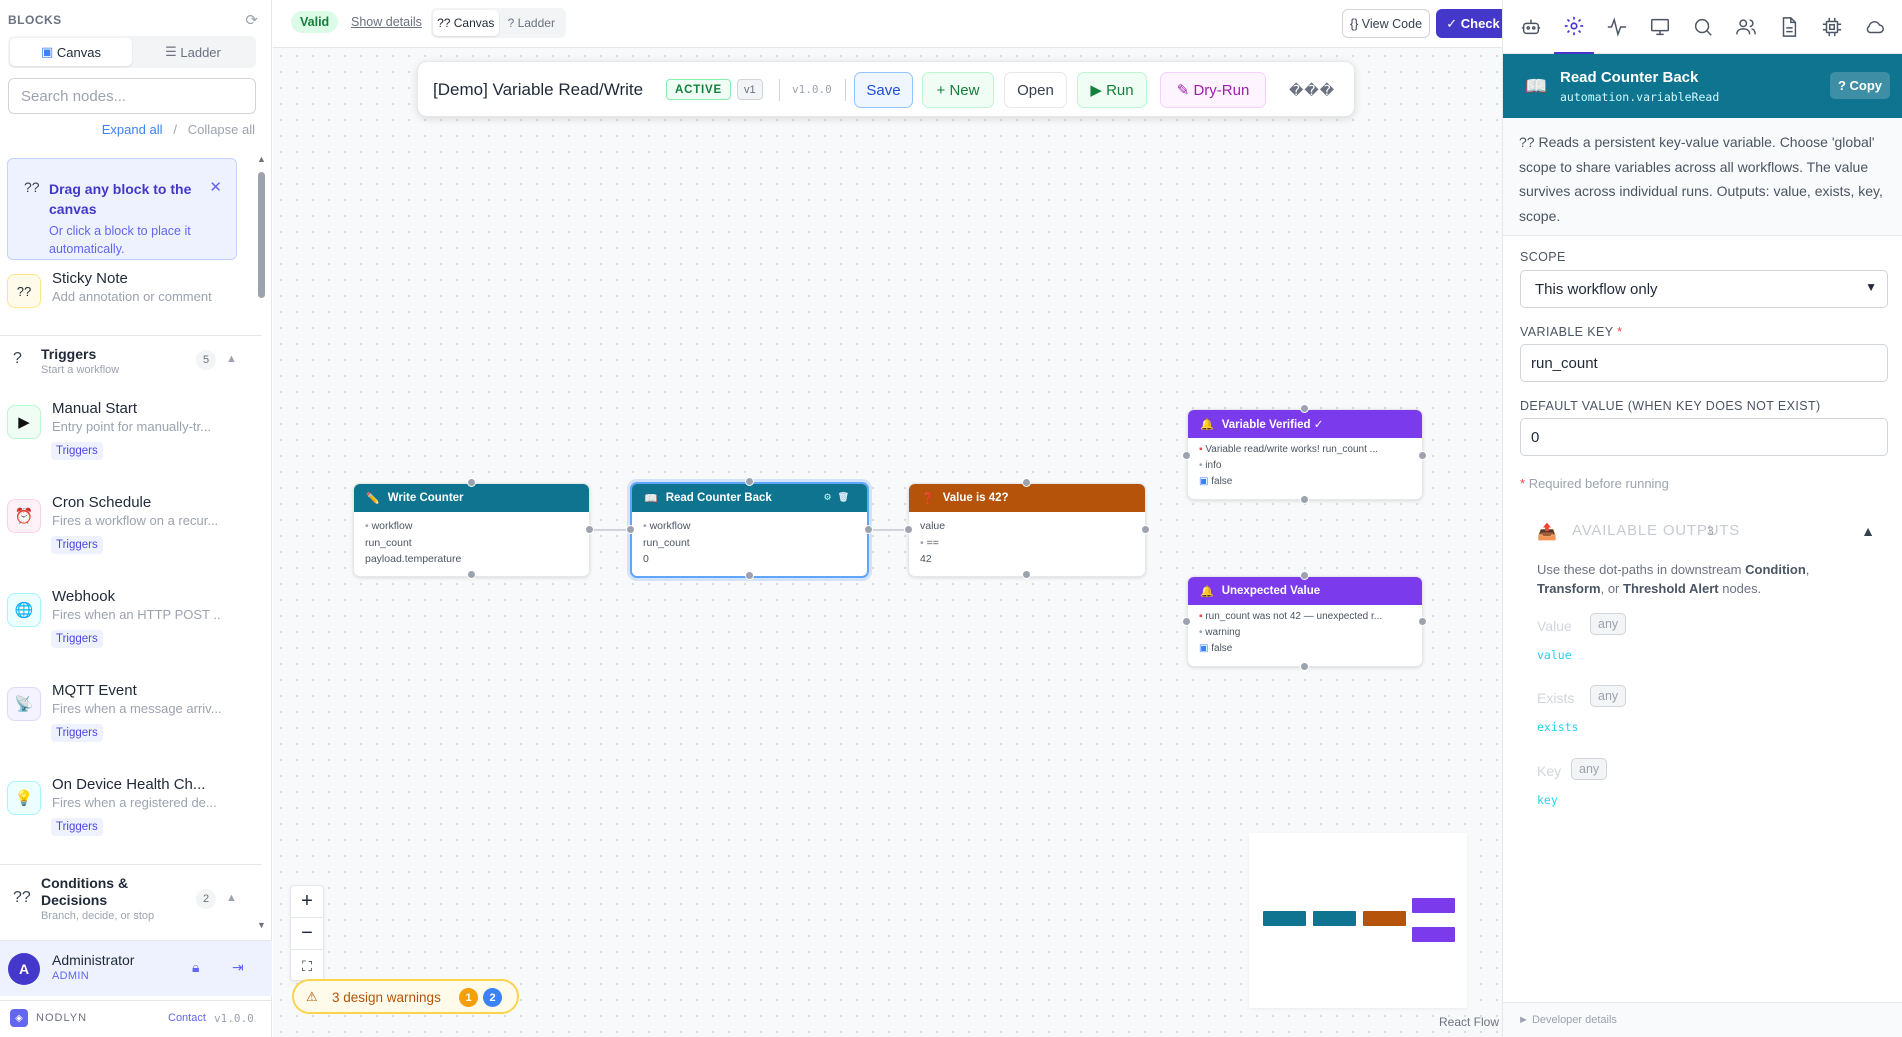  Describe the element at coordinates (1789, 27) in the screenshot. I see `tab-docs` at that location.